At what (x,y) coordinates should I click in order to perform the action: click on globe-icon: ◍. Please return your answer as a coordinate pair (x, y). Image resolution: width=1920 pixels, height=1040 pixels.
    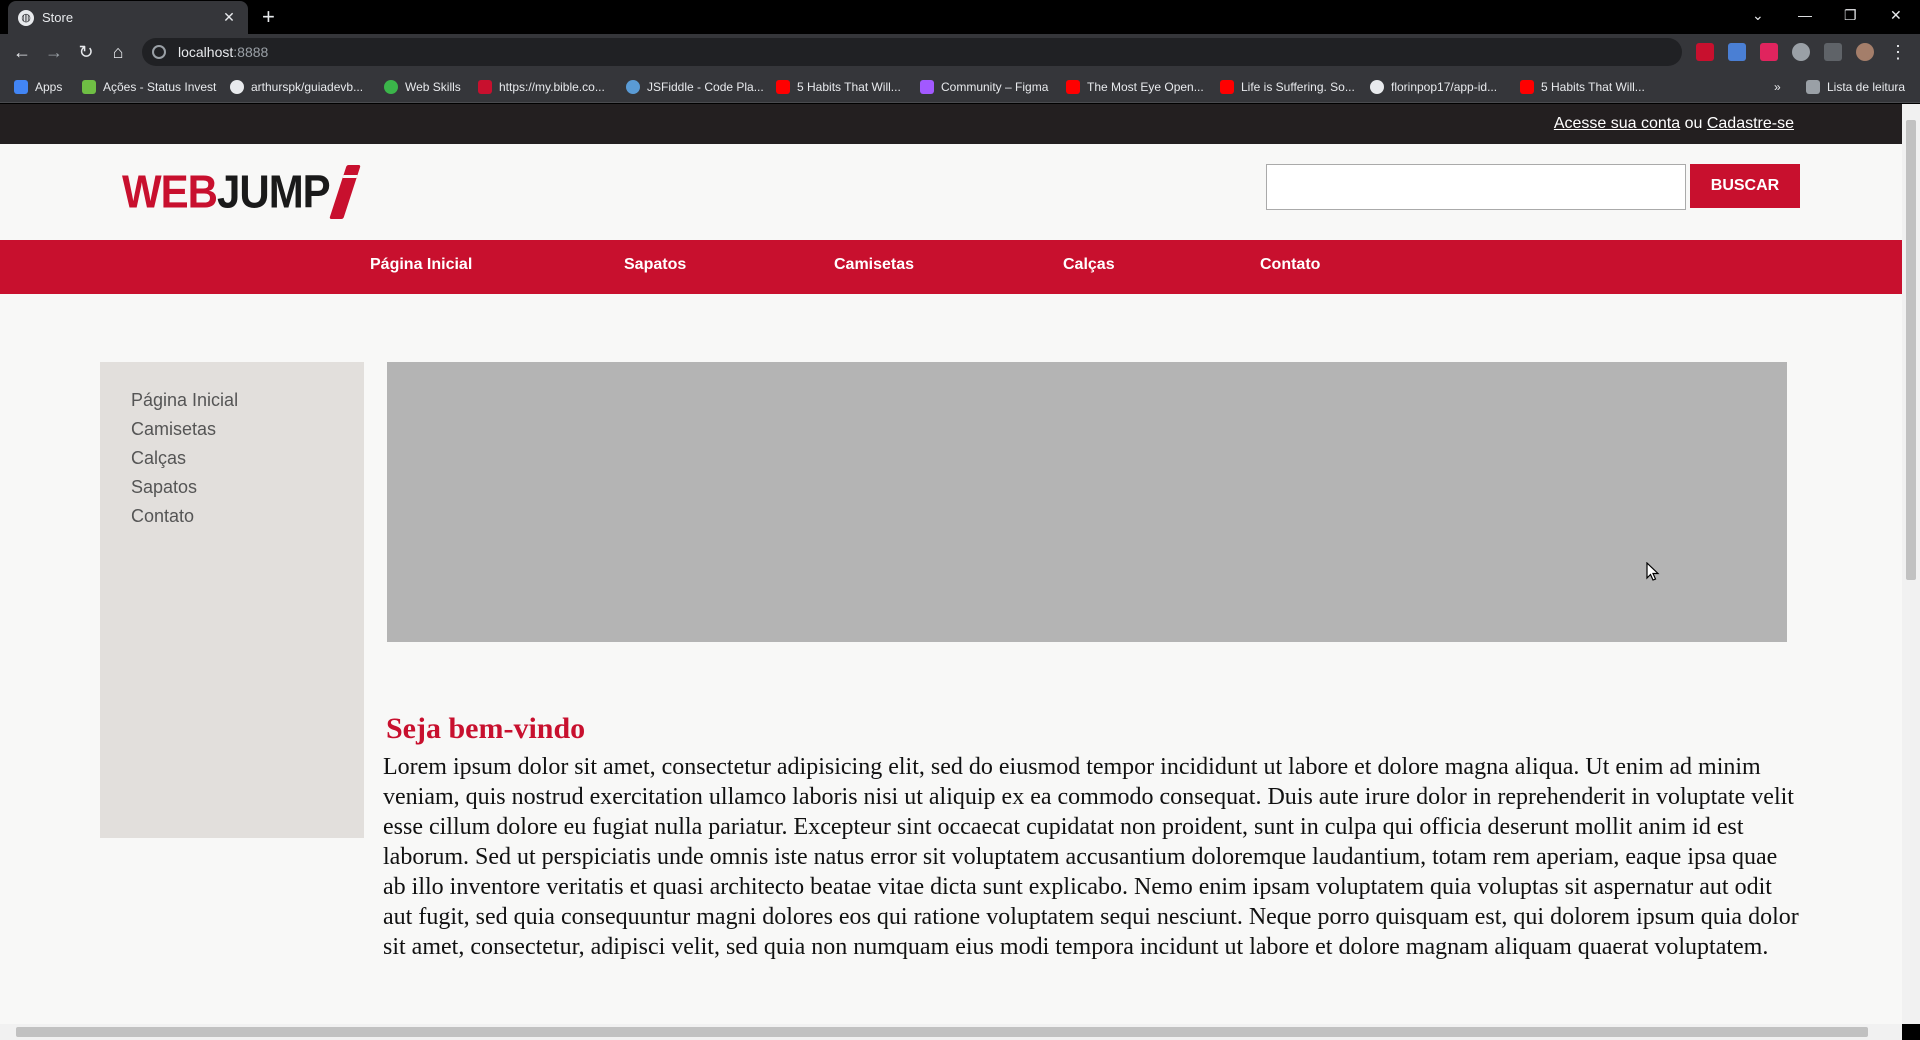
    Looking at the image, I should click on (26, 17).